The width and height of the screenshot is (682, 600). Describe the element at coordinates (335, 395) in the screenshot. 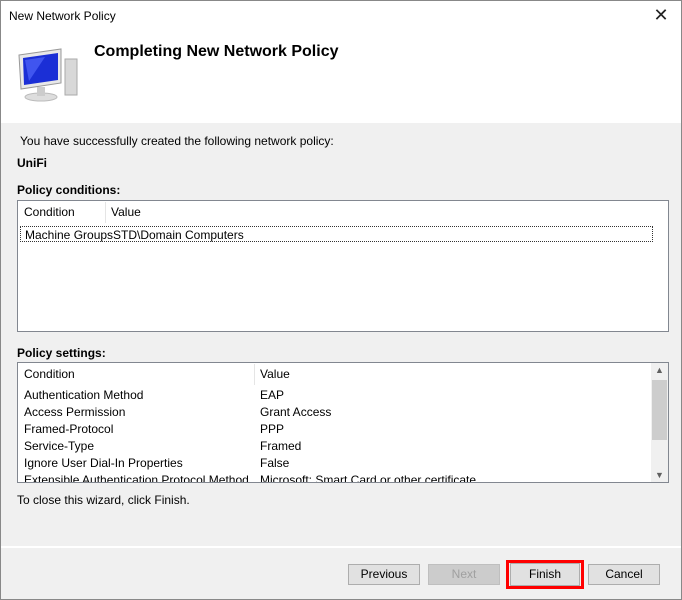

I see `table-row: Authentication Method EAP` at that location.